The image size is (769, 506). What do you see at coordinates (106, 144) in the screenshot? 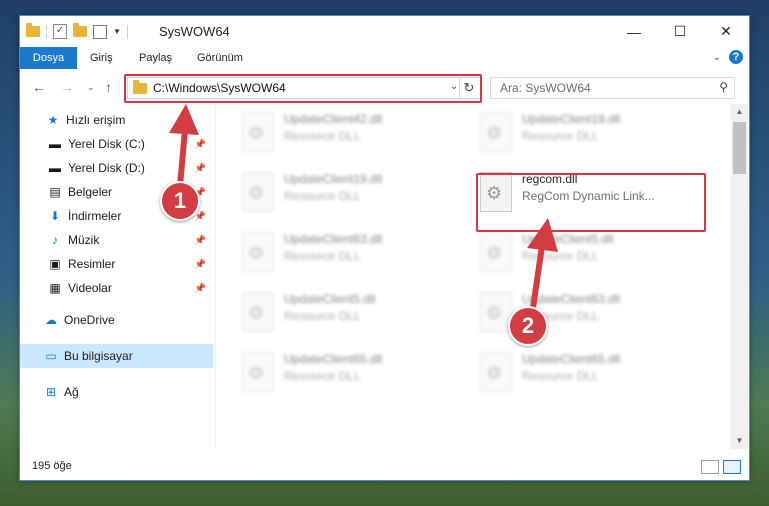
I see `sidebar-item-label: Yerel Disk (C:)` at bounding box center [106, 144].